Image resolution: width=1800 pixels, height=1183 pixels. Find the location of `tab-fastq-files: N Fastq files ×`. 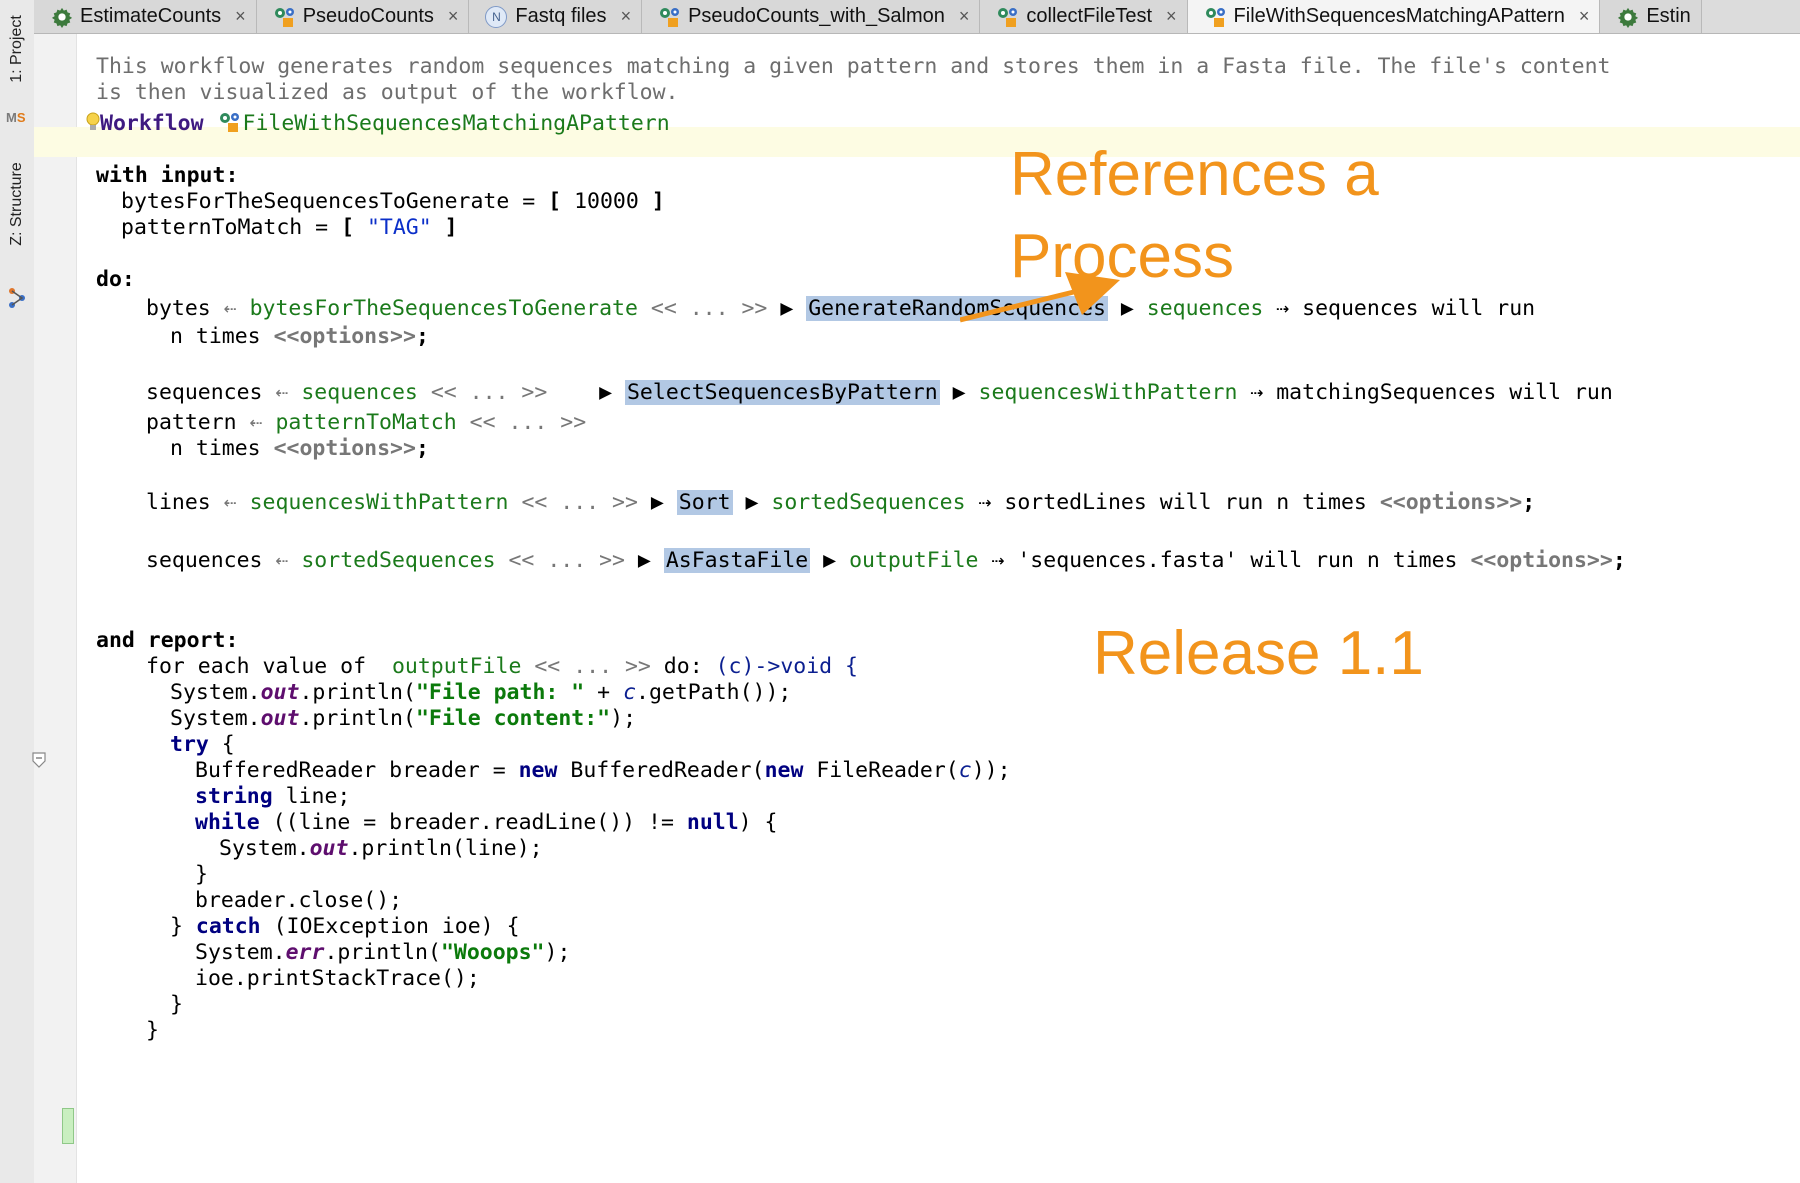

tab-fastq-files: N Fastq files × is located at coordinates (556, 16).